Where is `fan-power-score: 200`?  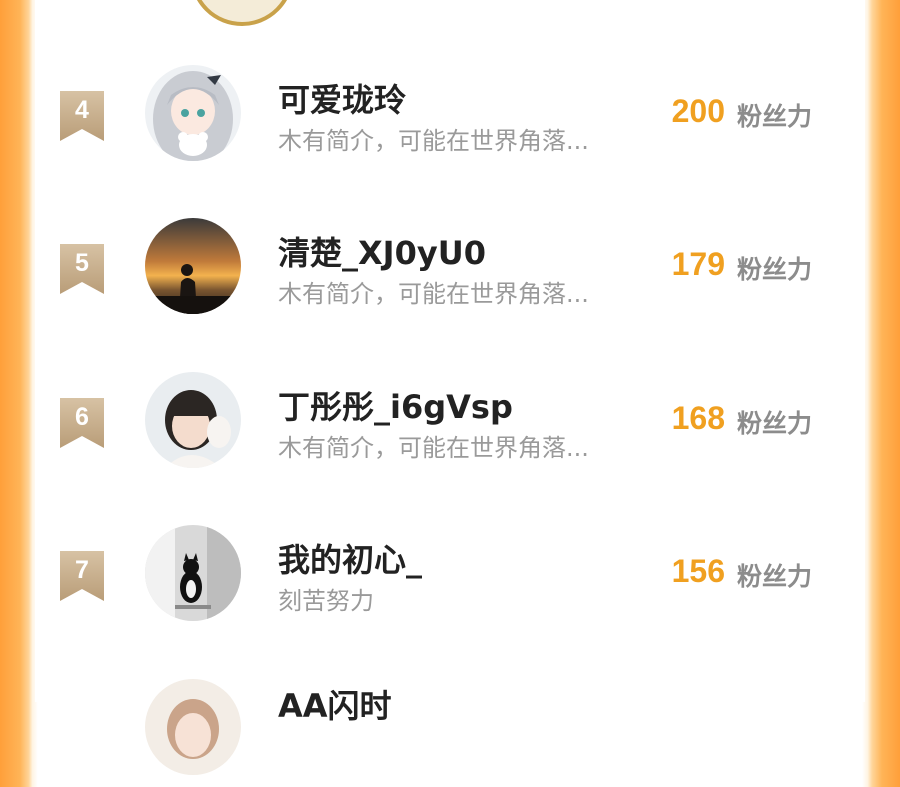 fan-power-score: 200 is located at coordinates (698, 111).